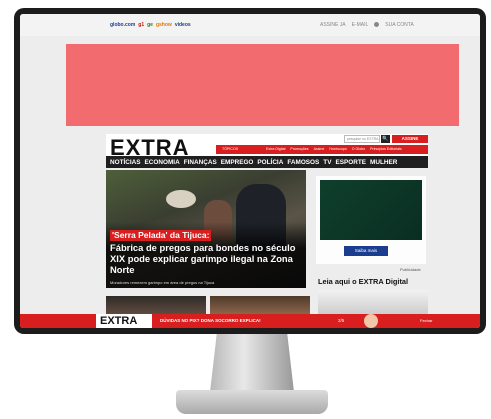 This screenshot has height=419, width=491. What do you see at coordinates (122, 25) in the screenshot?
I see `globo-link: globo.com` at bounding box center [122, 25].